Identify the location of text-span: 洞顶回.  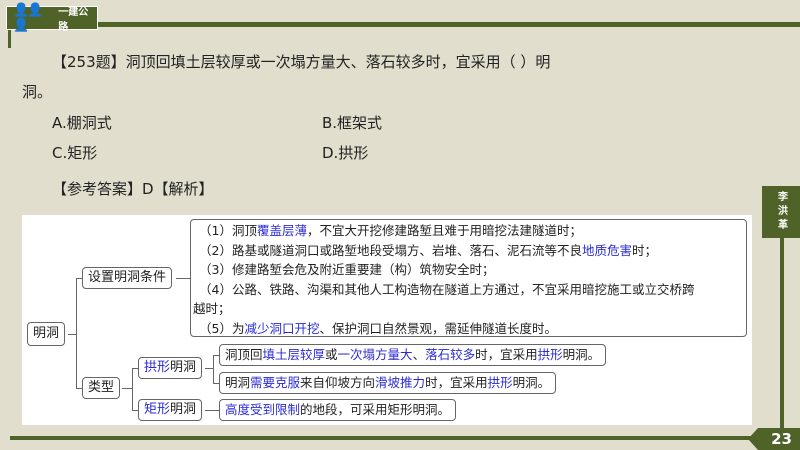
(244, 354).